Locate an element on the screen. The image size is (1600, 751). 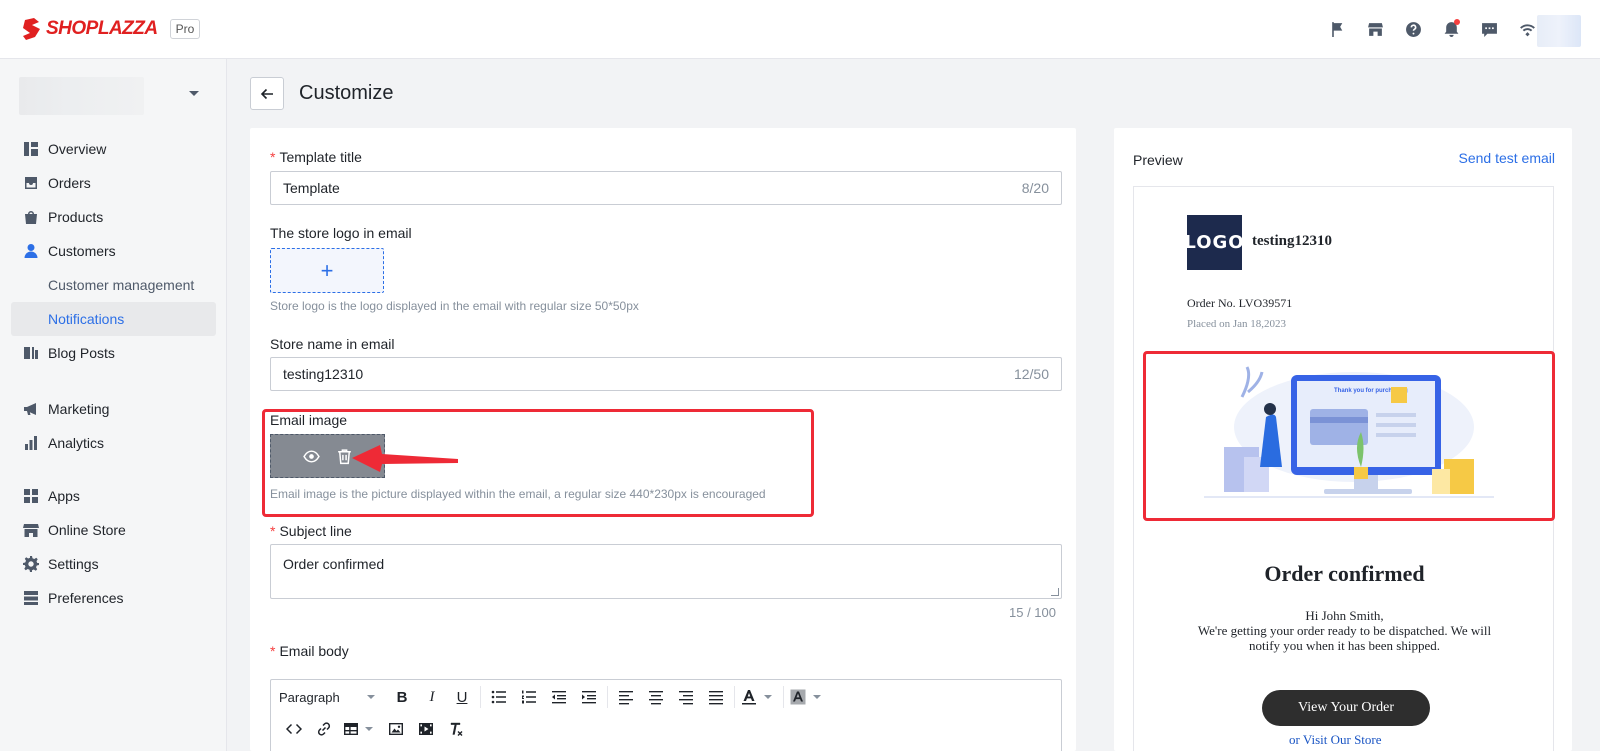
numbered-list-icon is located at coordinates (529, 697).